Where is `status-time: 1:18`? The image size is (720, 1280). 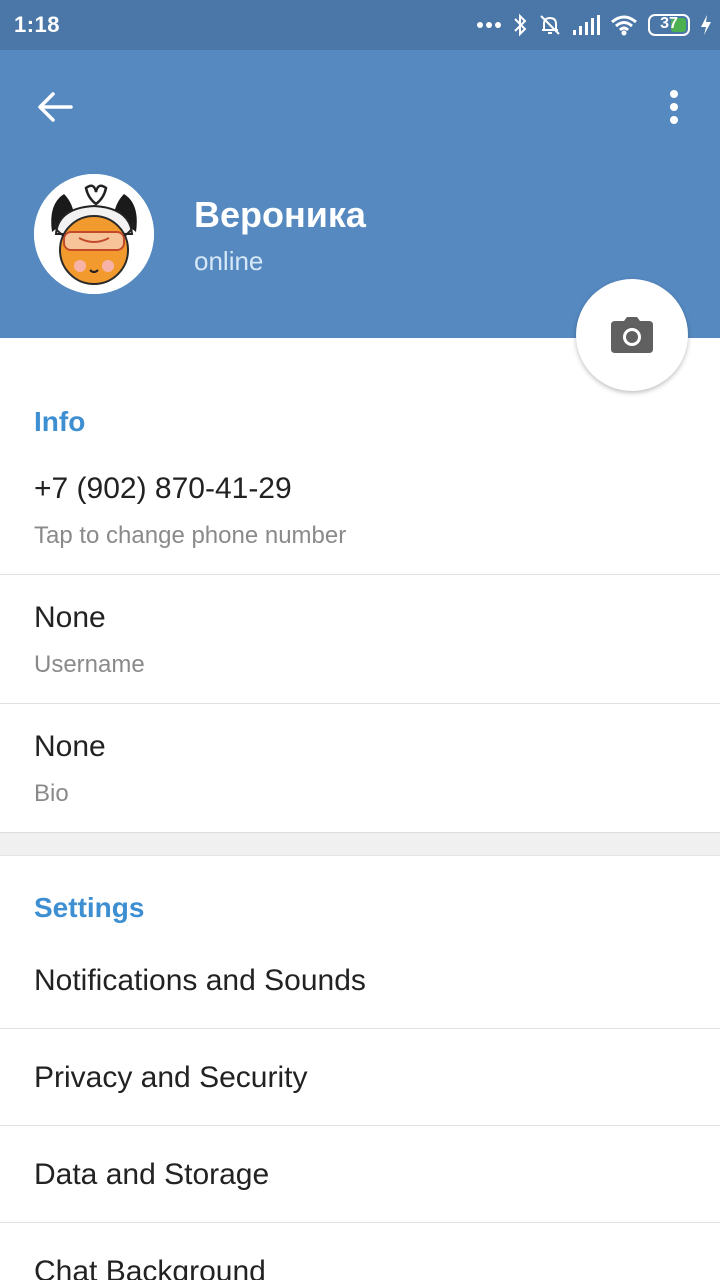 status-time: 1:18 is located at coordinates (37, 24).